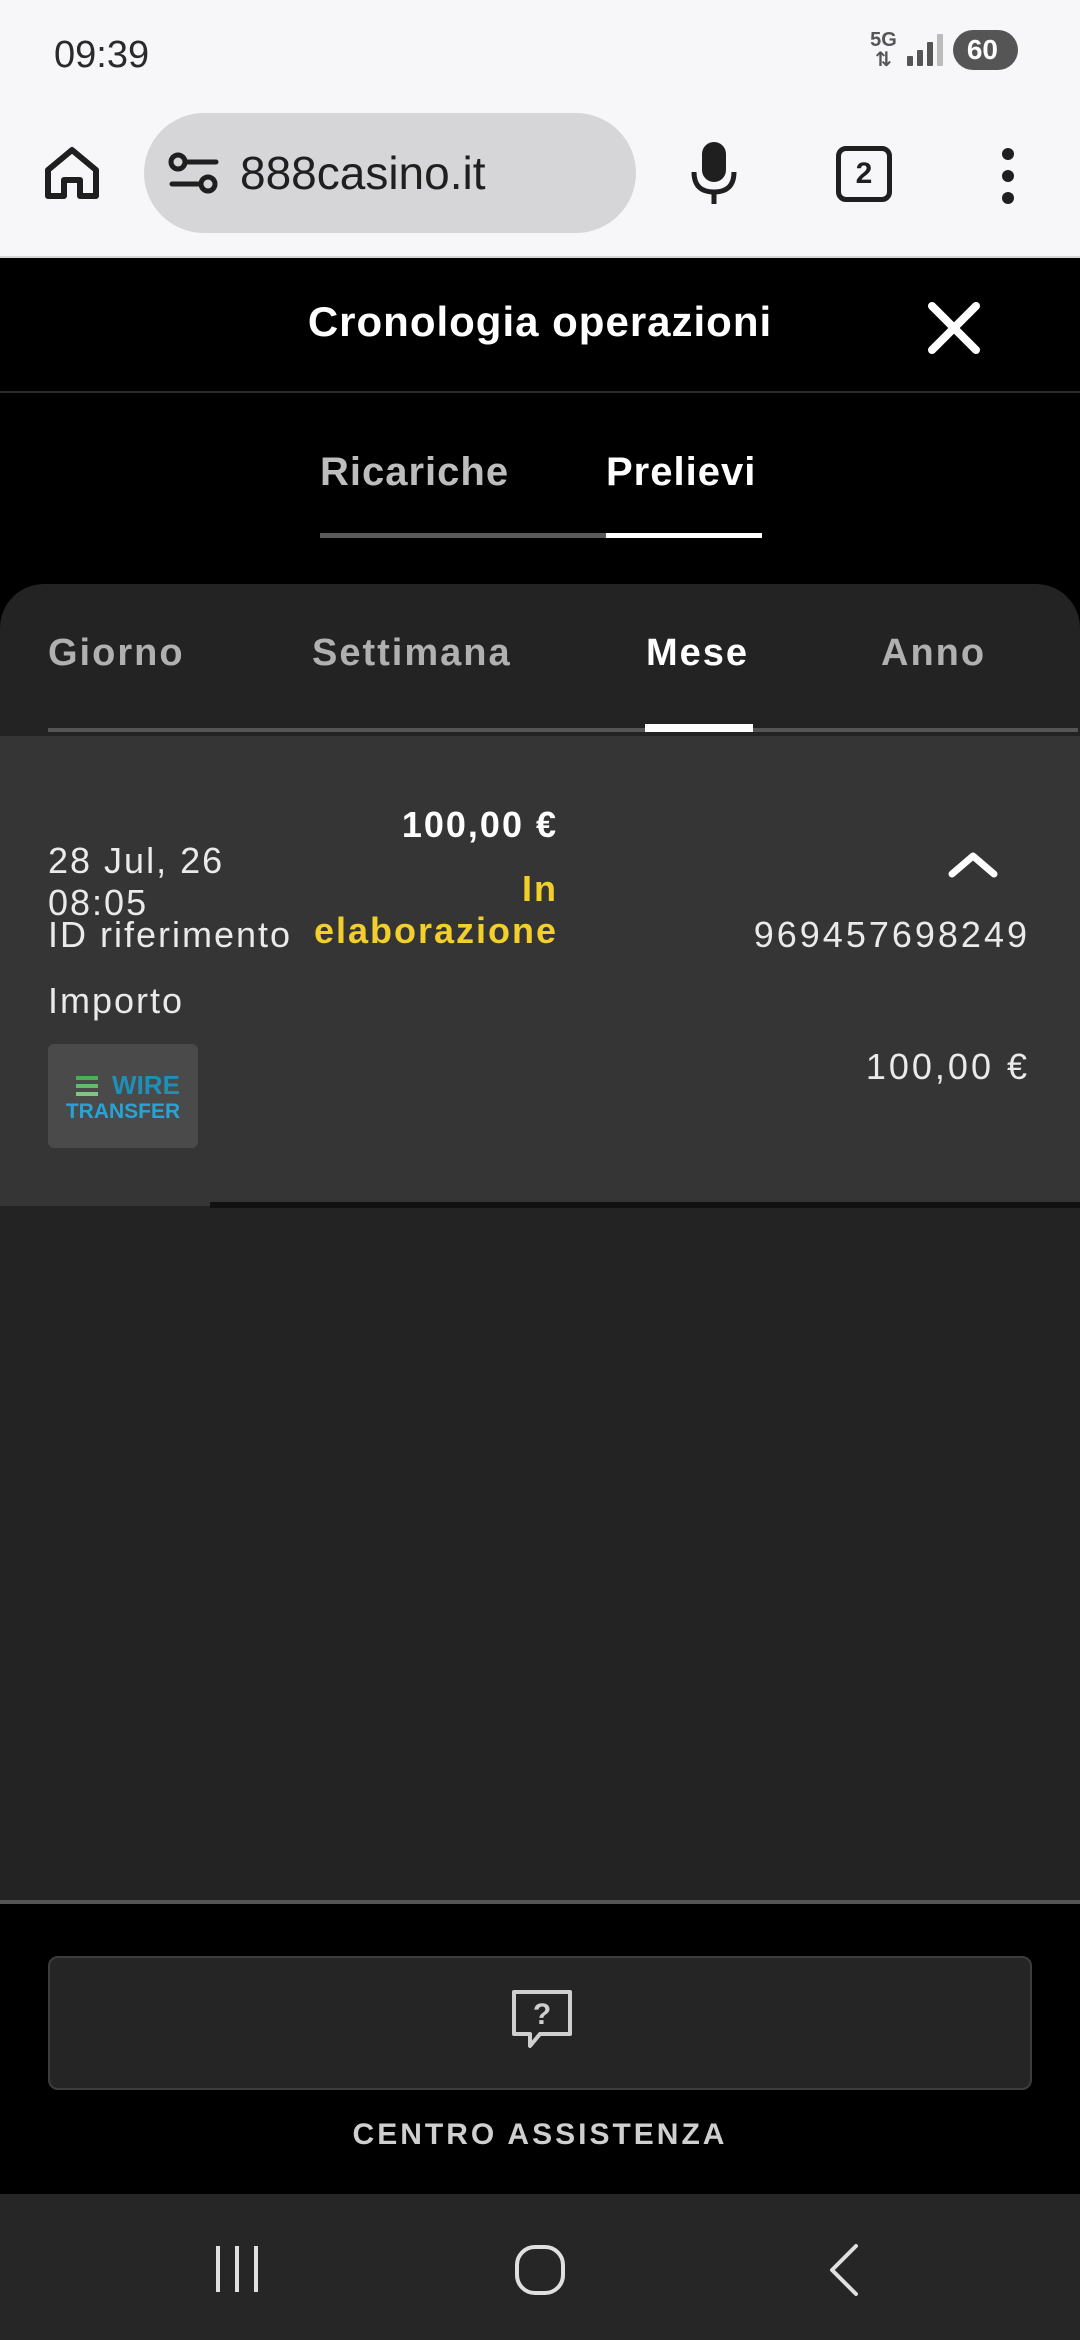 This screenshot has width=1080, height=2340. I want to click on wire-transfer-icon: WIRE TRANSFER, so click(123, 1096).